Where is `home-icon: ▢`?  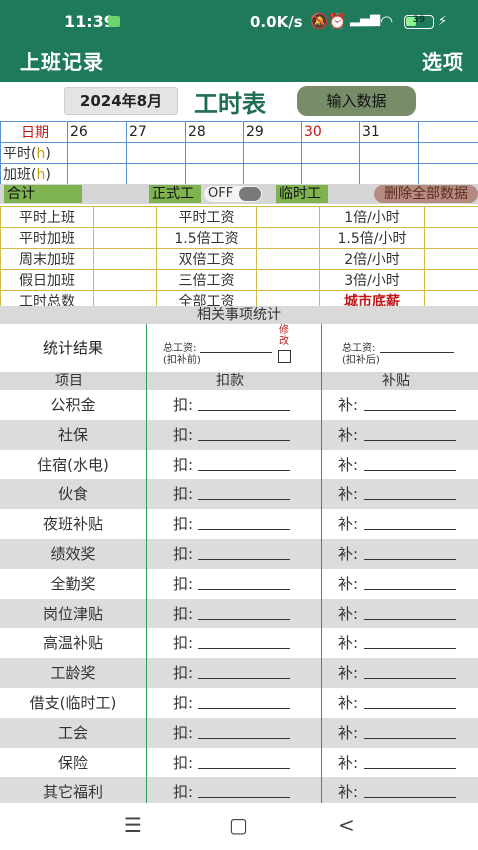
home-icon: ▢ is located at coordinates (238, 825).